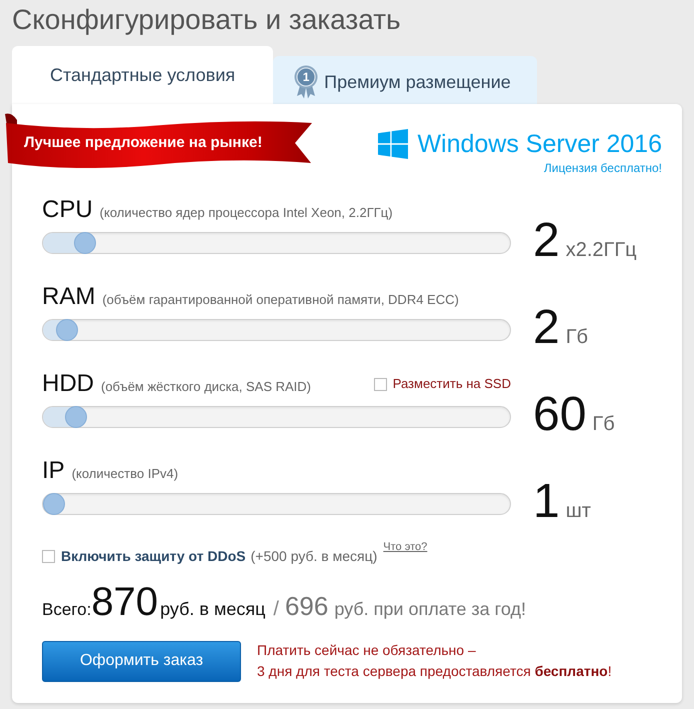 Image resolution: width=694 pixels, height=709 pixels. What do you see at coordinates (380, 384) in the screenshot?
I see `ssd-checkbox` at bounding box center [380, 384].